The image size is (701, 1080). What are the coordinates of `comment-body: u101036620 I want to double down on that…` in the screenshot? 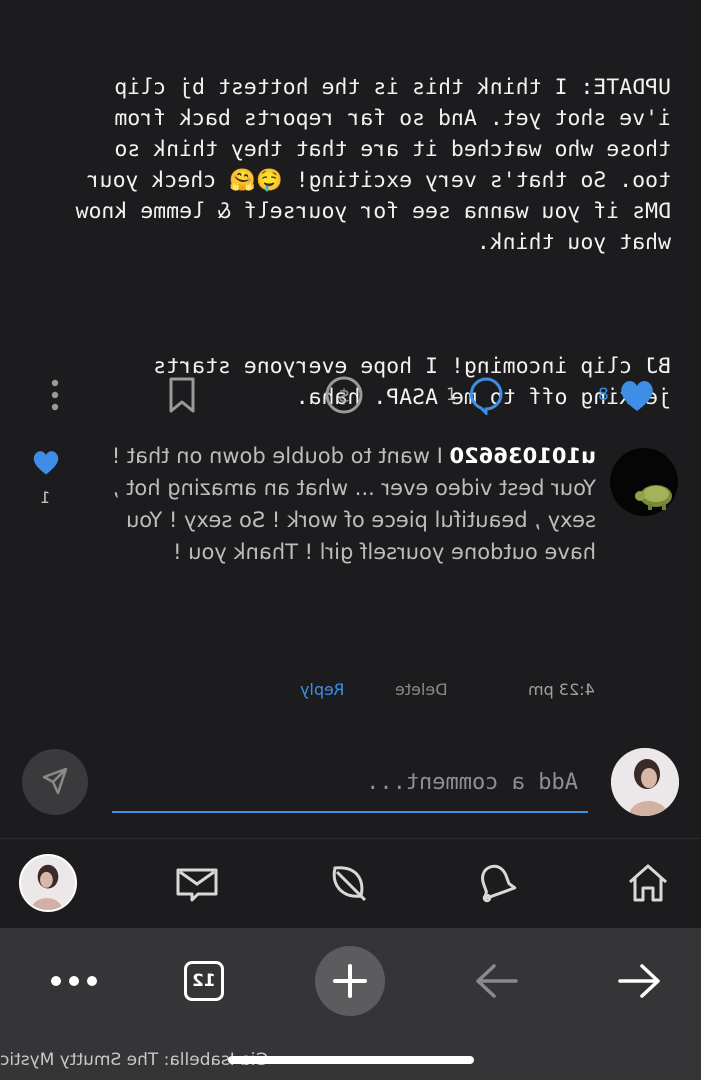 It's located at (346, 504).